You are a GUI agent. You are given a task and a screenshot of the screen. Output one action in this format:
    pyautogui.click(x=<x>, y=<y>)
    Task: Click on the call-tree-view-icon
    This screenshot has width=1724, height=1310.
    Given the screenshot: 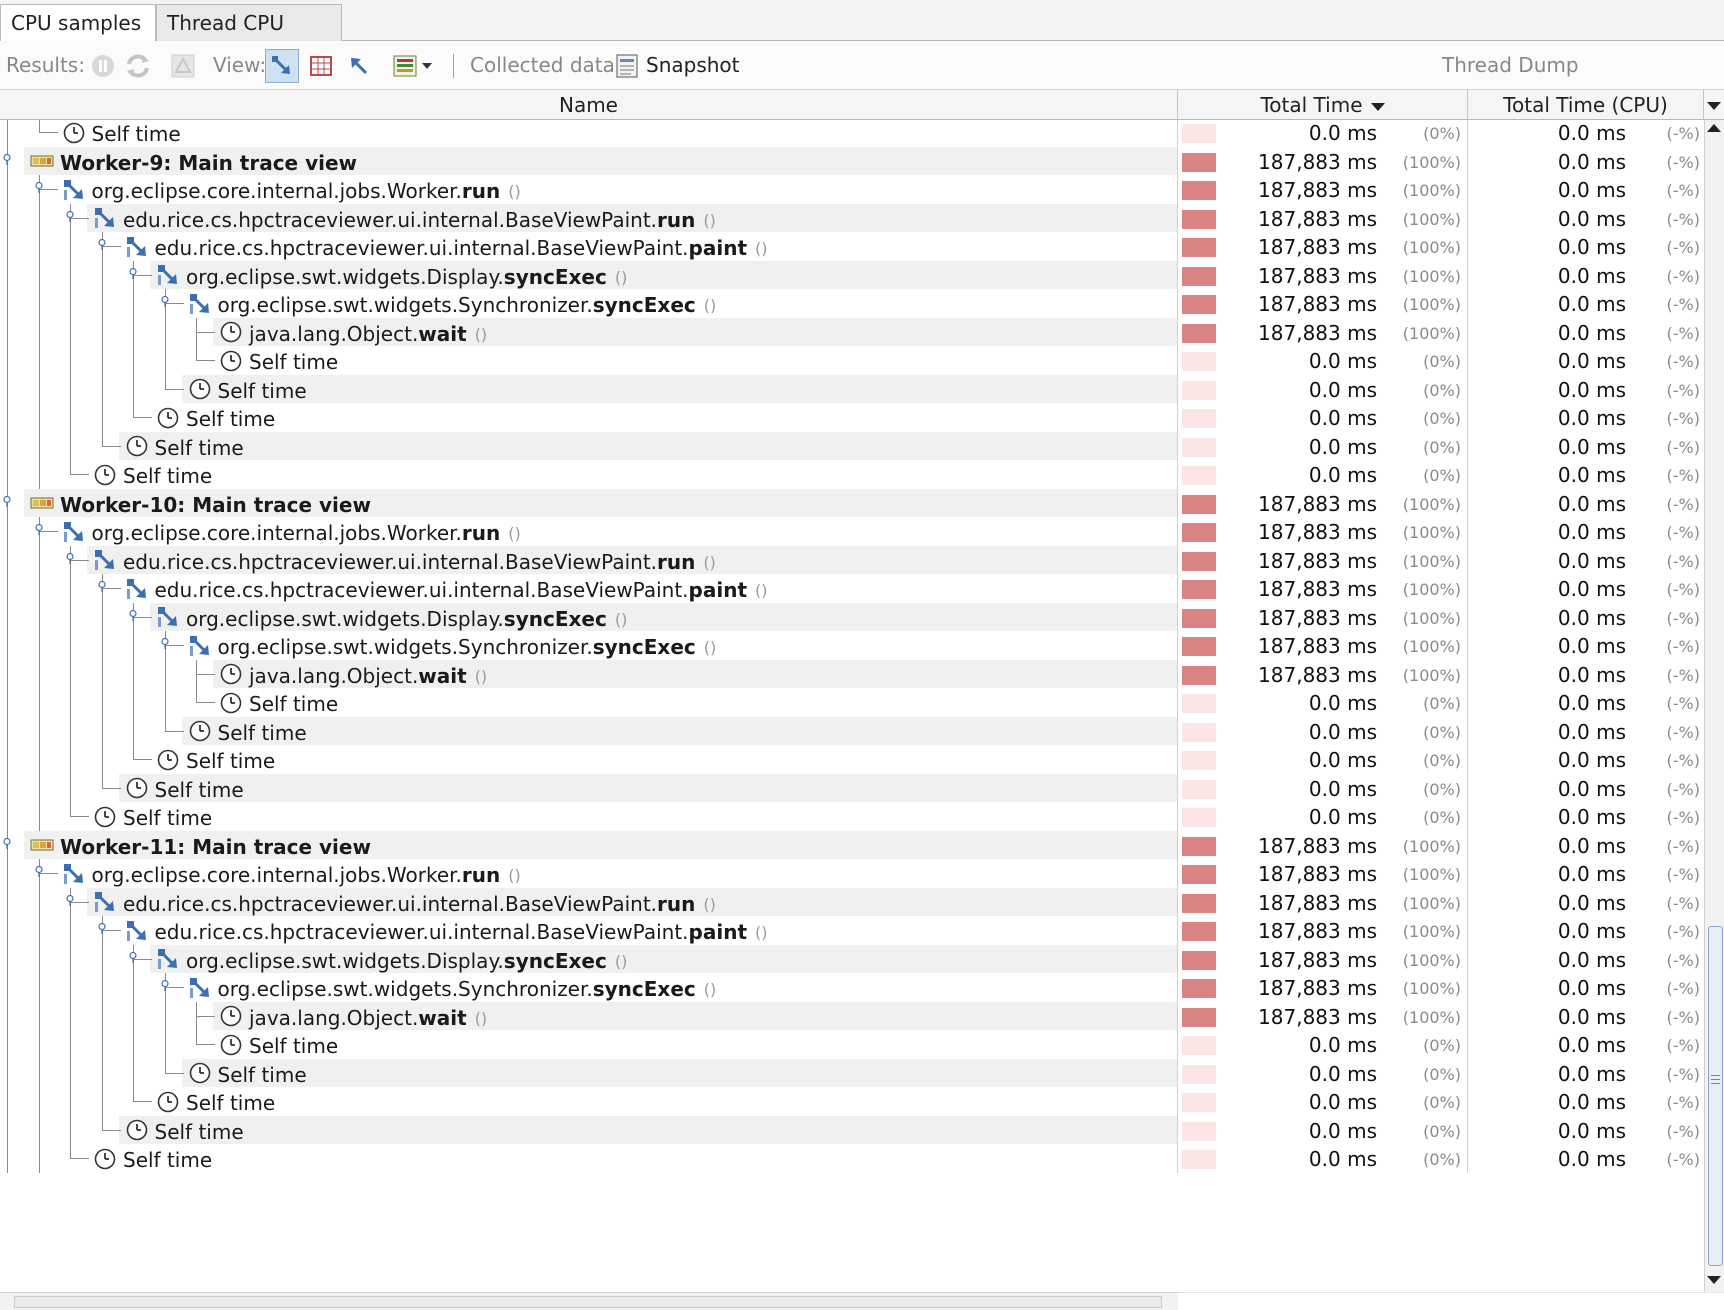 What is the action you would take?
    pyautogui.click(x=282, y=66)
    